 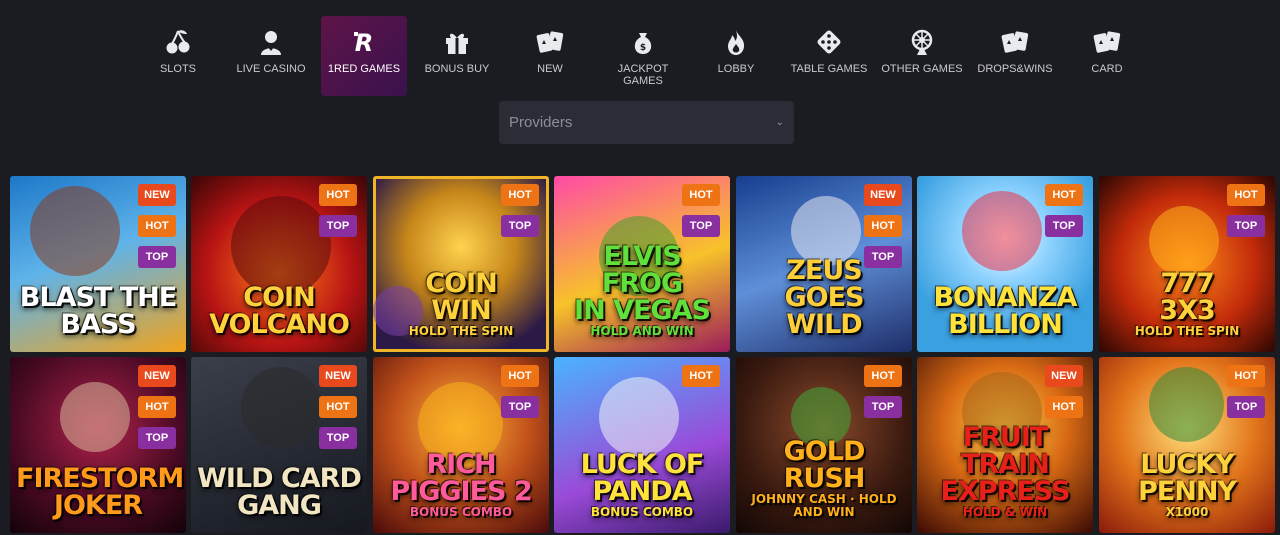 I want to click on game-tile: BONANZA BILLION HOT TOP, so click(x=1005, y=264).